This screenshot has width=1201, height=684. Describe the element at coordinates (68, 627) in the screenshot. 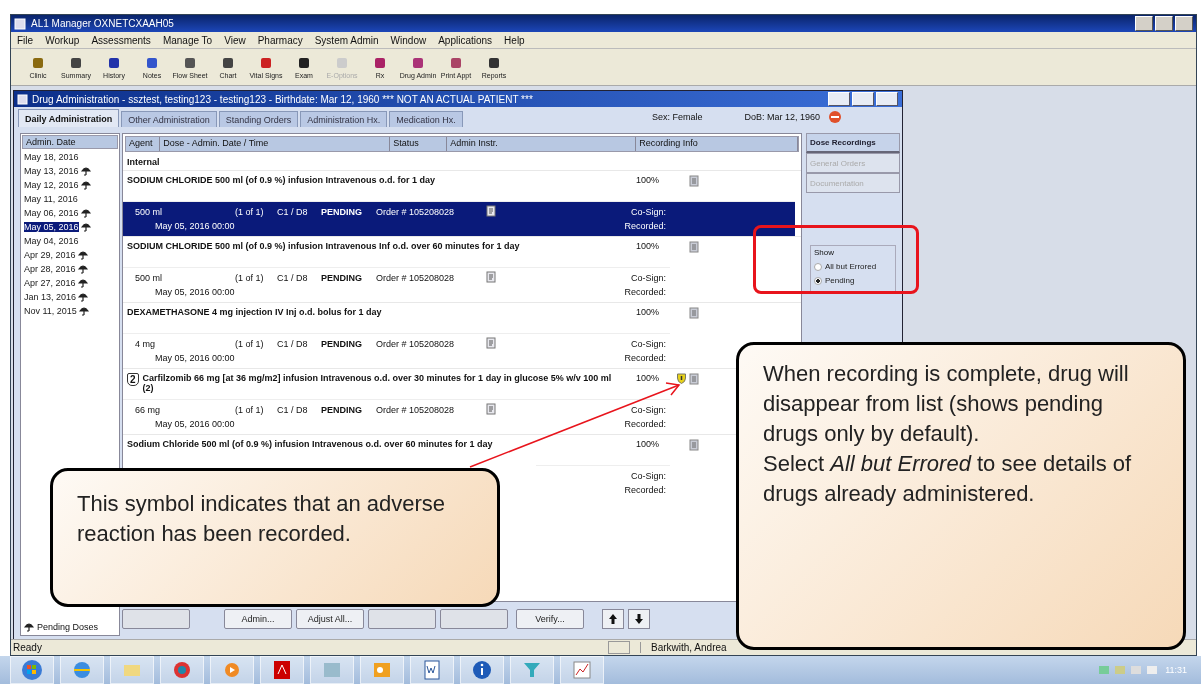

I see `legend-label: Pending Doses` at that location.